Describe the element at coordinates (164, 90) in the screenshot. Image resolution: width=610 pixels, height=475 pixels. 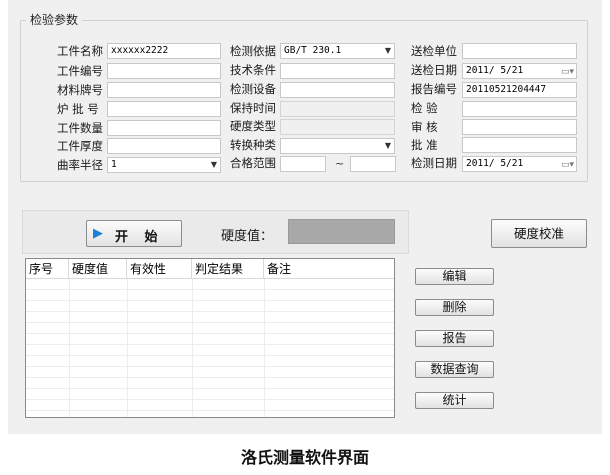
I see `material-field` at that location.